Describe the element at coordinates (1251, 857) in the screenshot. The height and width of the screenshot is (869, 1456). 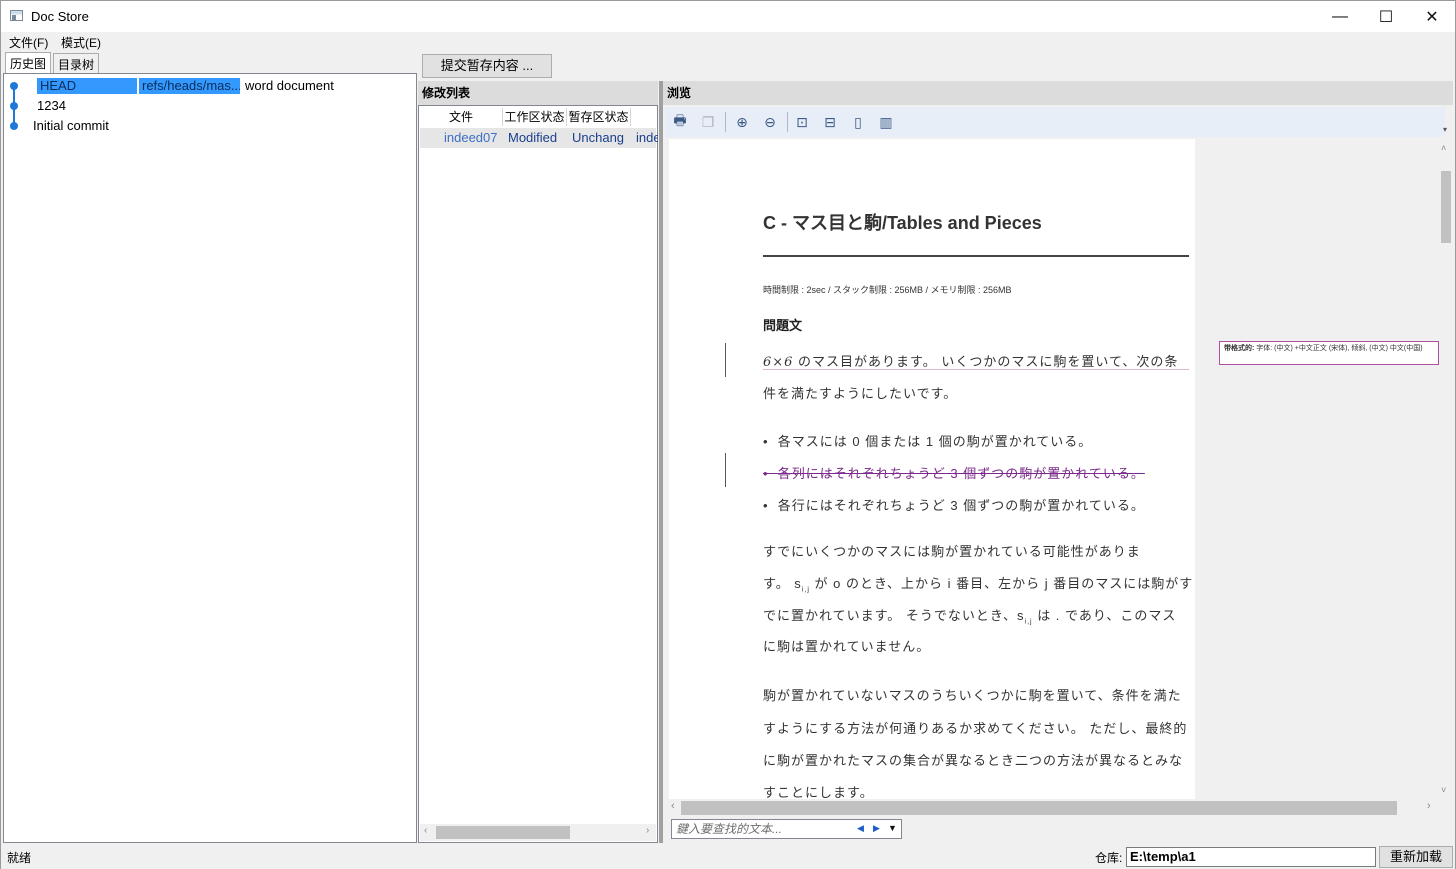
I see `repo-path-input: E:\temp\a1` at that location.